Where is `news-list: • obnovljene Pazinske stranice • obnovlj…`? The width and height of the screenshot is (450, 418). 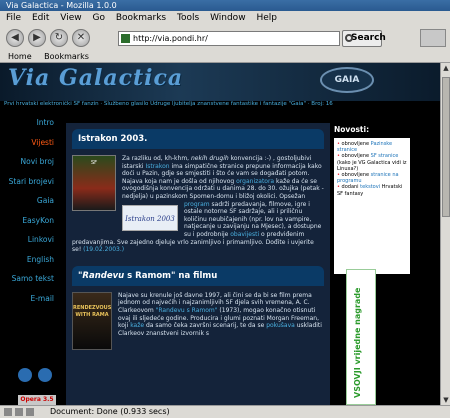 news-list: • obnovljene Pazinske stranice • obnovlj… is located at coordinates (372, 206).